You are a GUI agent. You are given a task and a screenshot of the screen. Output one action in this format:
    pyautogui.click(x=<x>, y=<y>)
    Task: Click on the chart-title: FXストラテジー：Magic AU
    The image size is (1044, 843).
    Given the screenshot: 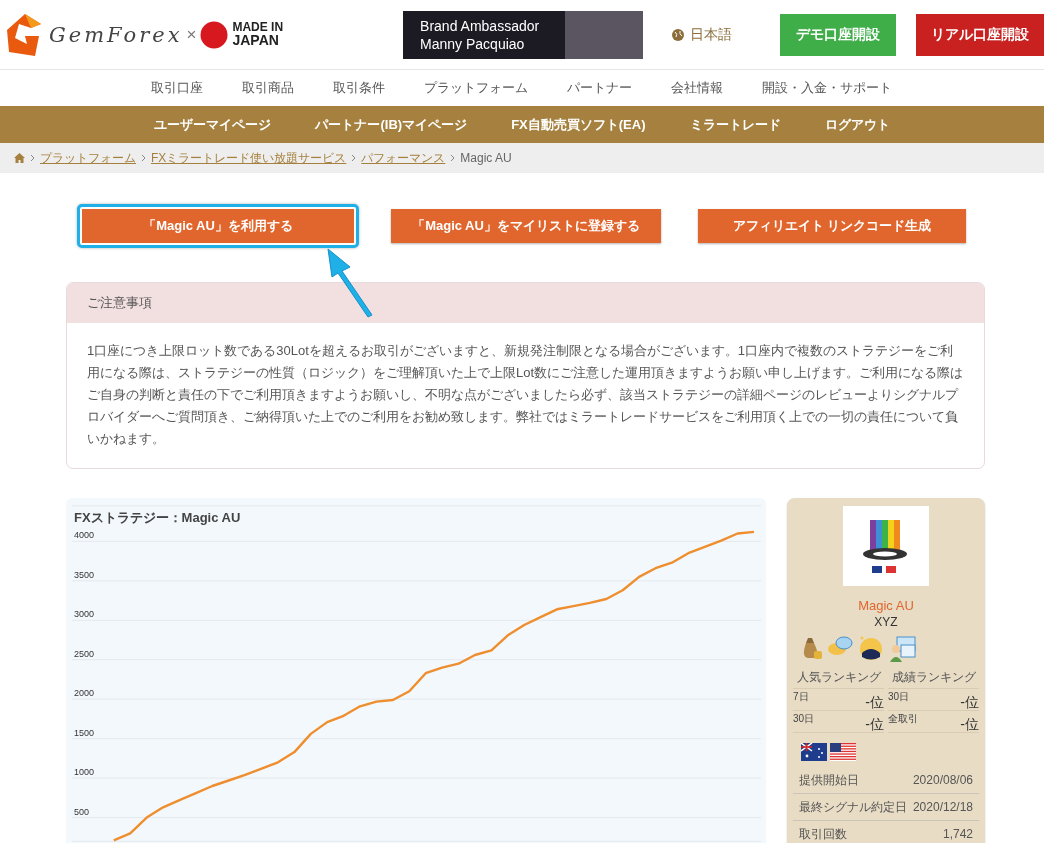 What is the action you would take?
    pyautogui.click(x=157, y=518)
    